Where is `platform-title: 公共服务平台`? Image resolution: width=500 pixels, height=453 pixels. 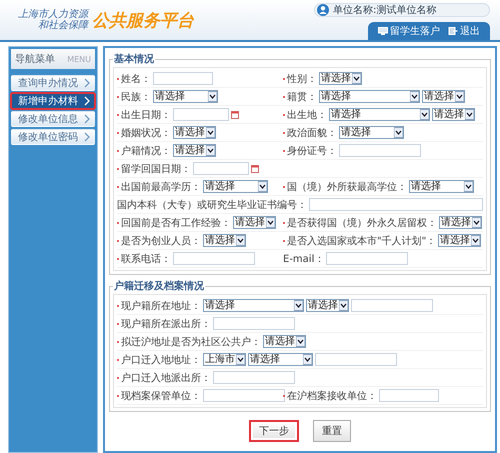 platform-title: 公共服务平台 is located at coordinates (143, 21).